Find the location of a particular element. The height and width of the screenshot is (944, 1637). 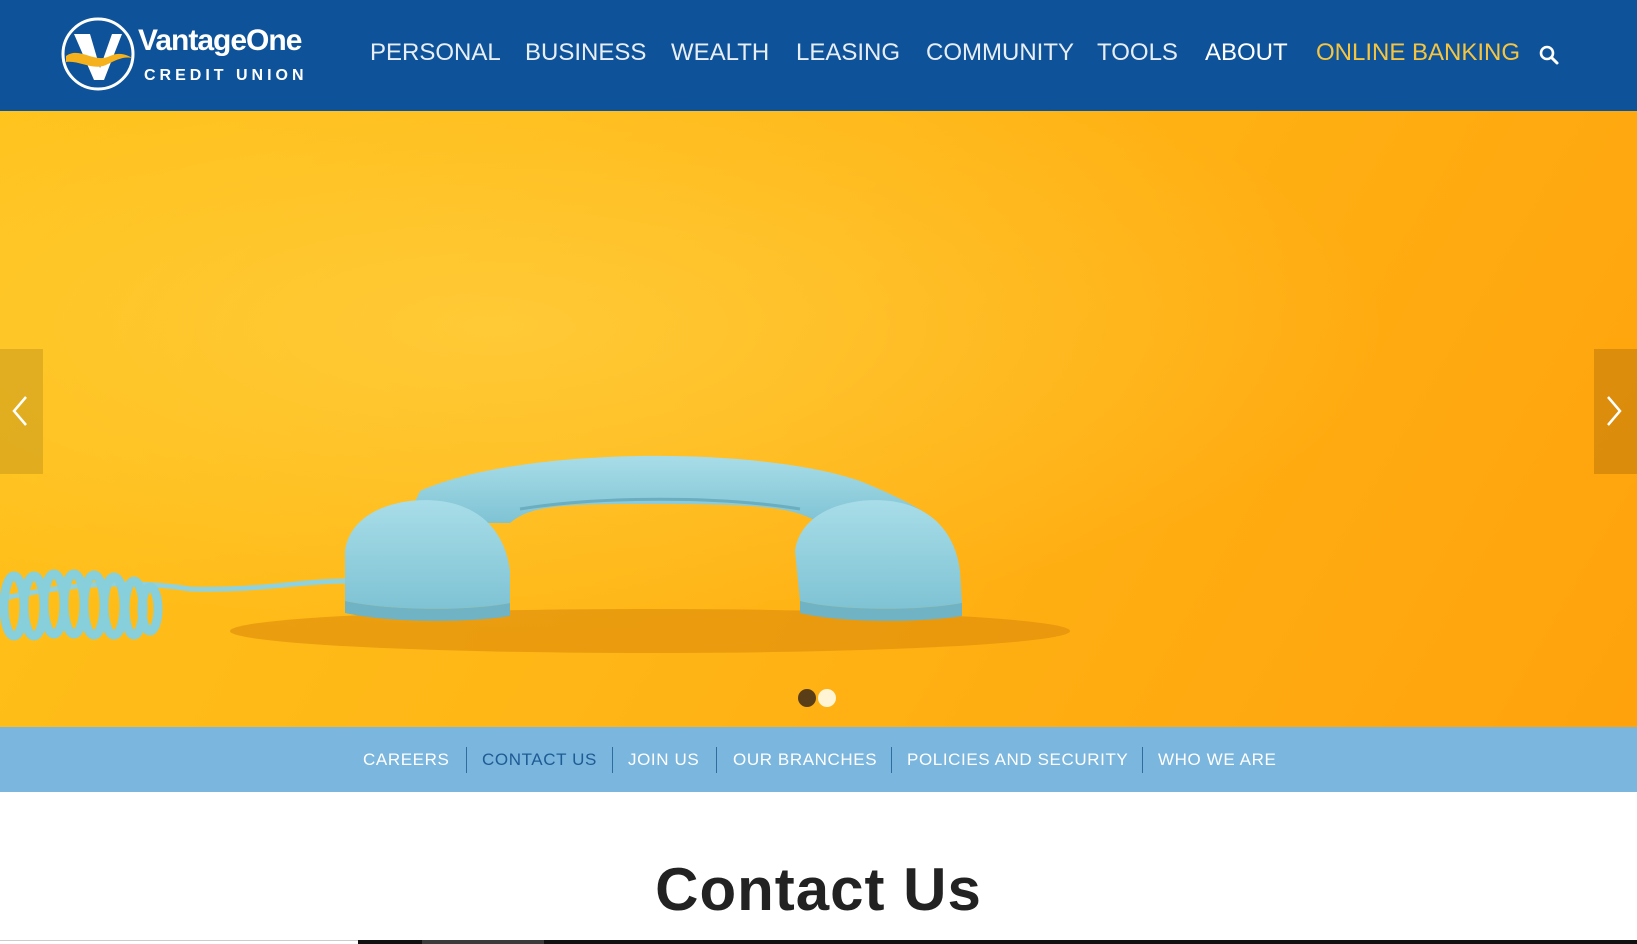

chevron-right-icon is located at coordinates (1614, 411).